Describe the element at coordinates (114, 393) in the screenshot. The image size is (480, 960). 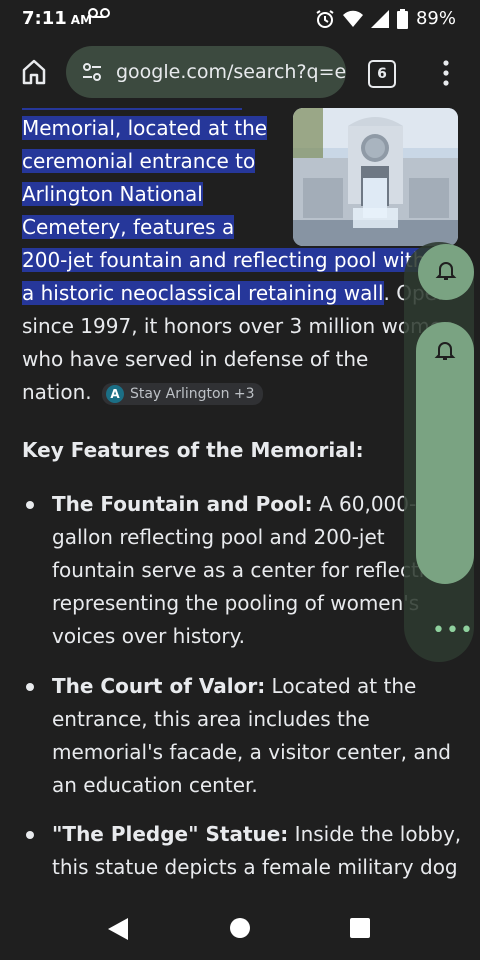
I see `source-favicon-icon: A` at that location.